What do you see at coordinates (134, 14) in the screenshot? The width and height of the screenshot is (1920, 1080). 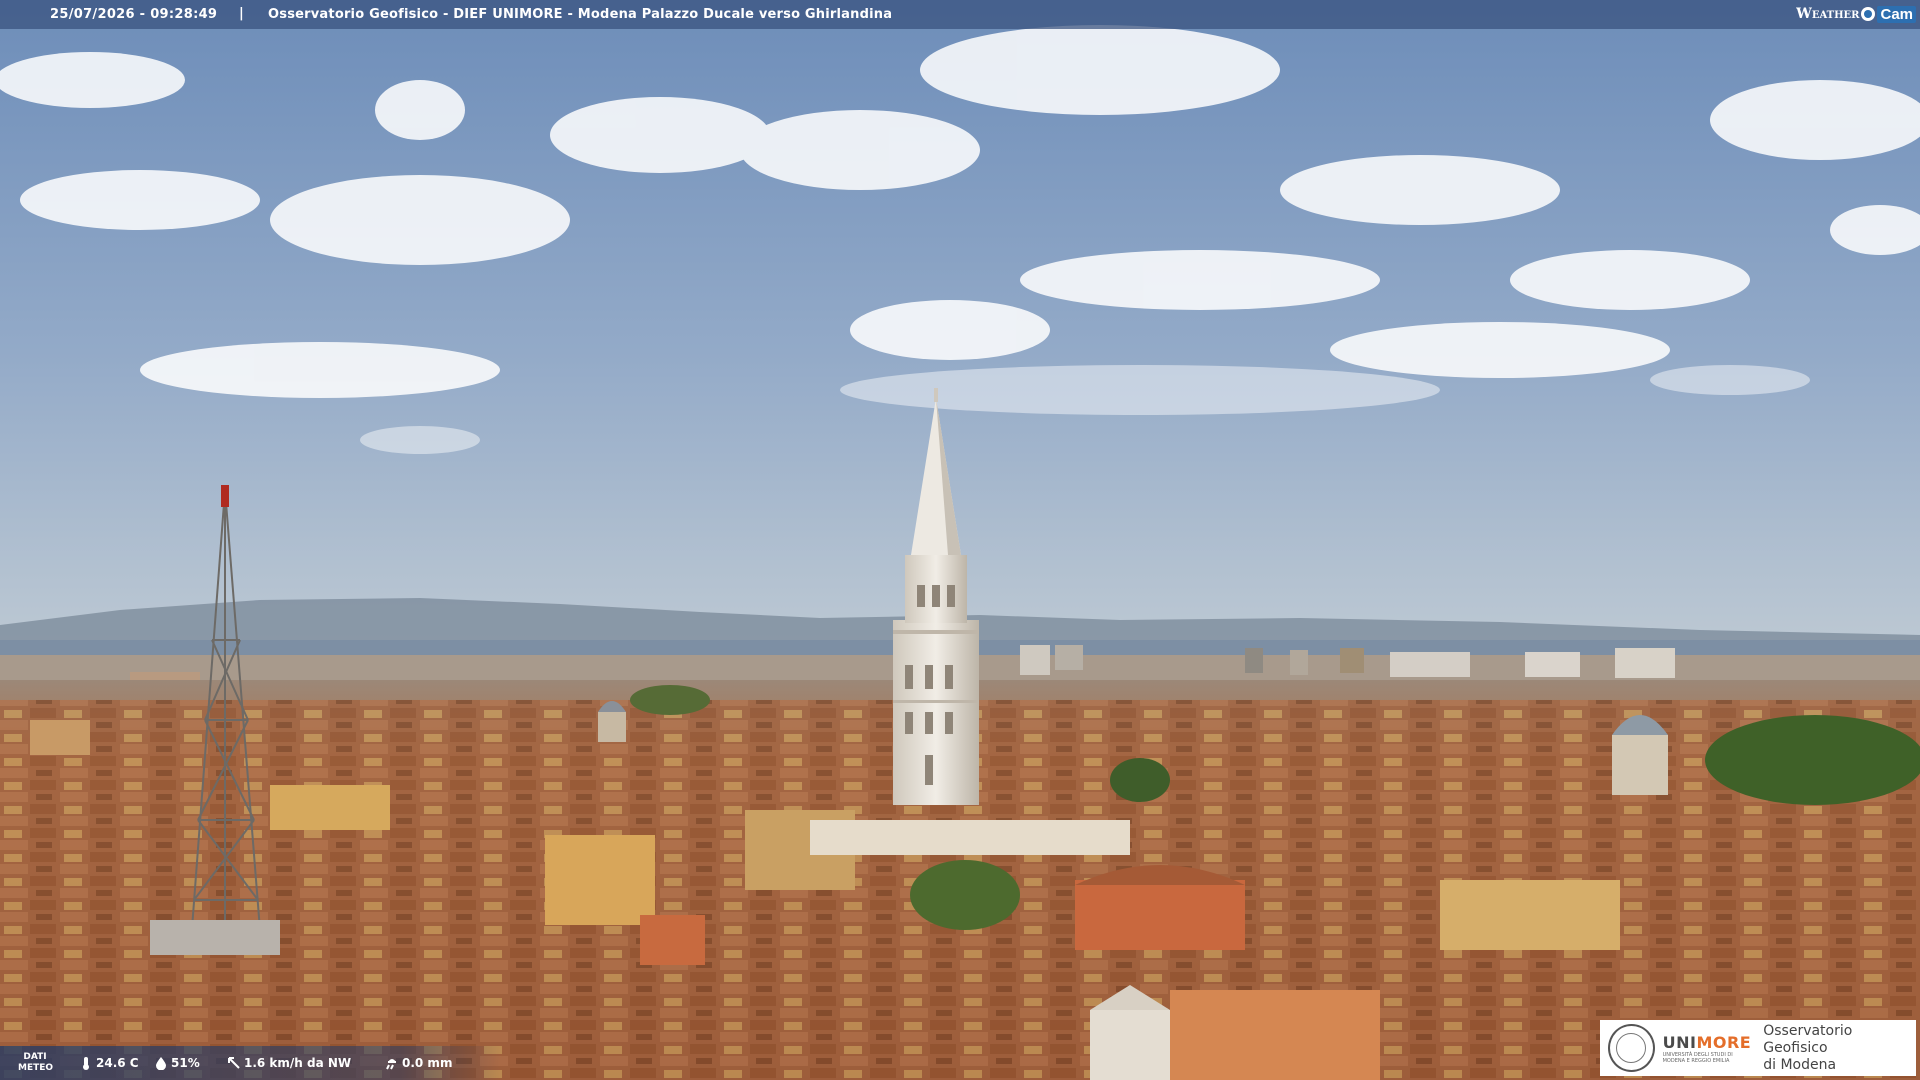 I see `timestamp: 25/07/2026 - 09:28:49` at bounding box center [134, 14].